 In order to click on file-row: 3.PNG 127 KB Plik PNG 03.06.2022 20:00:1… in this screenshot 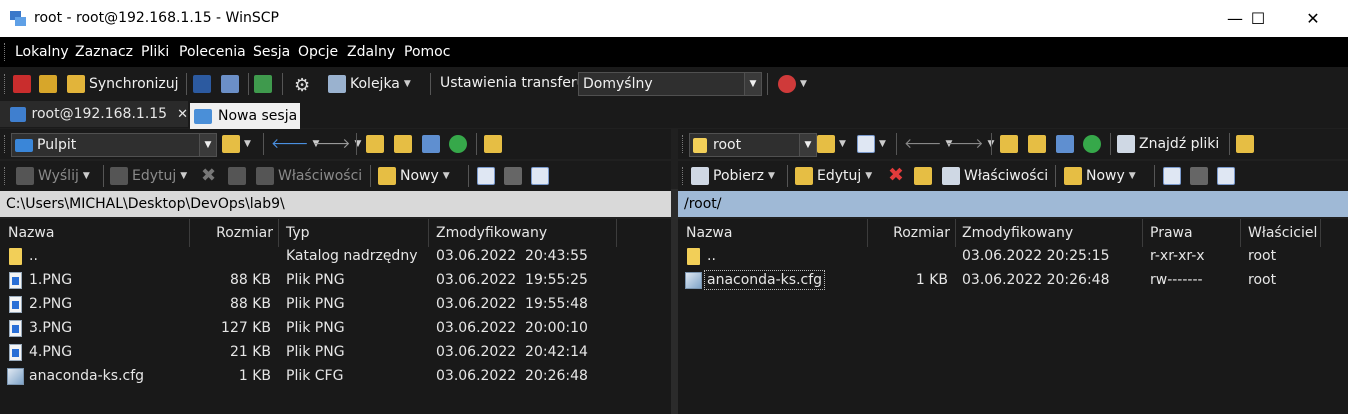, I will do `click(335, 329)`.